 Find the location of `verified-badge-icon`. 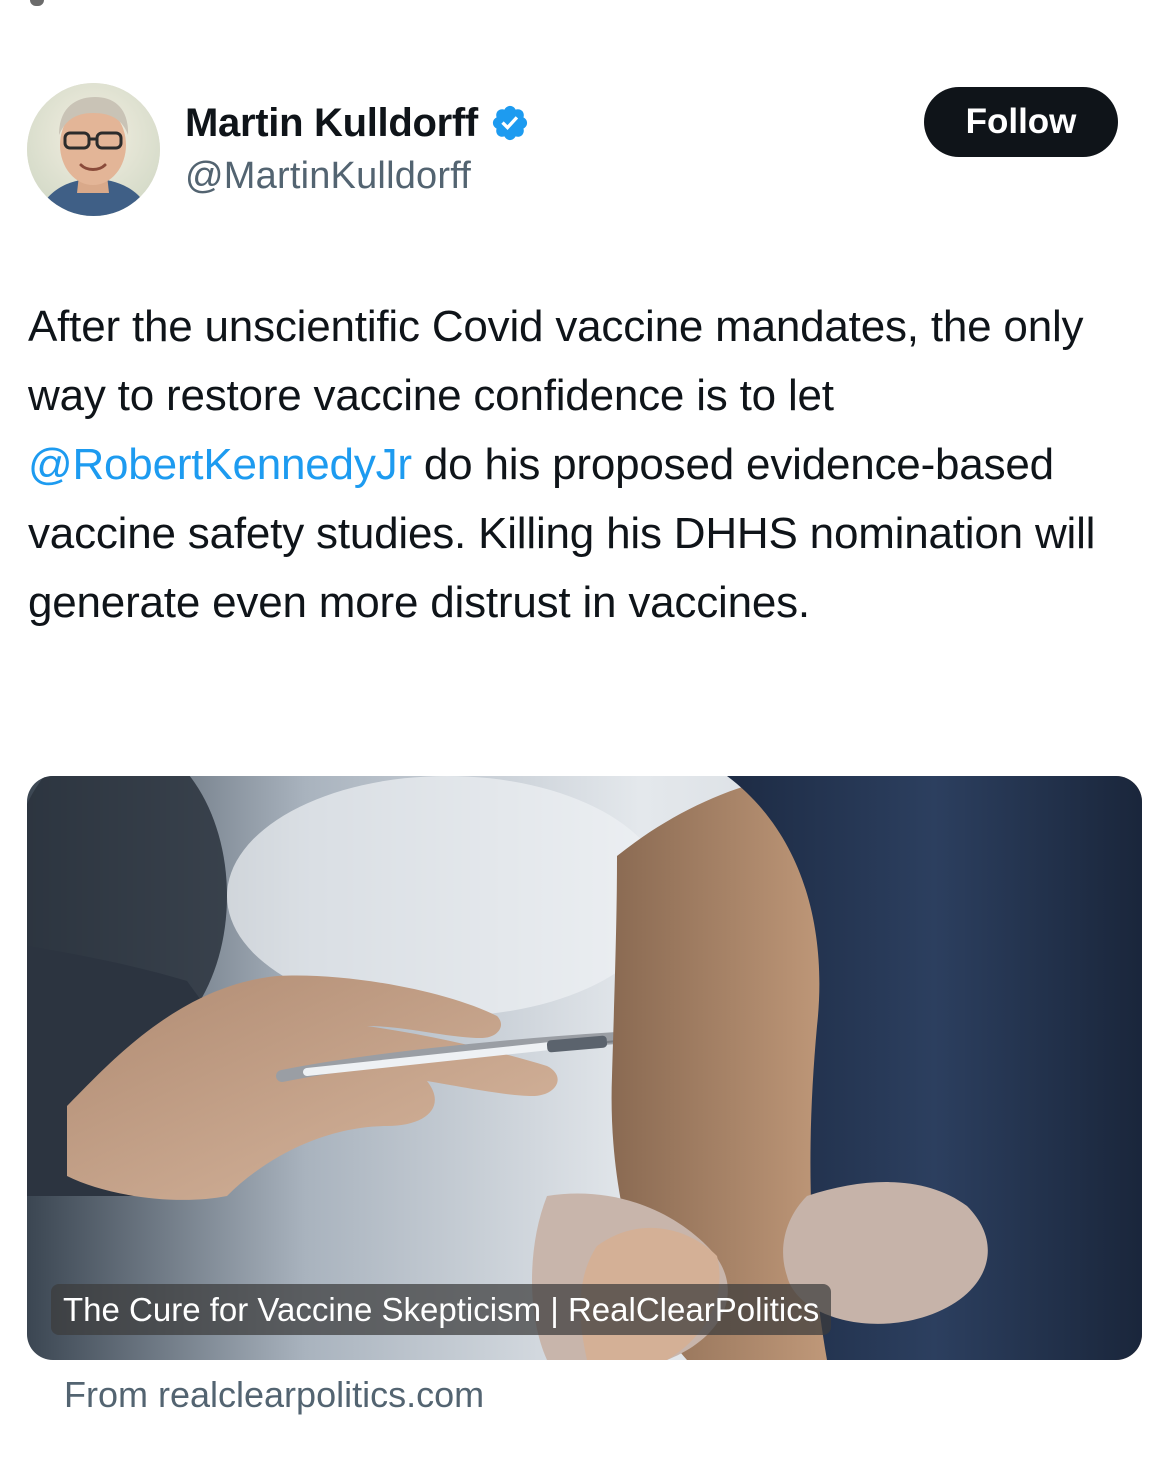

verified-badge-icon is located at coordinates (510, 123).